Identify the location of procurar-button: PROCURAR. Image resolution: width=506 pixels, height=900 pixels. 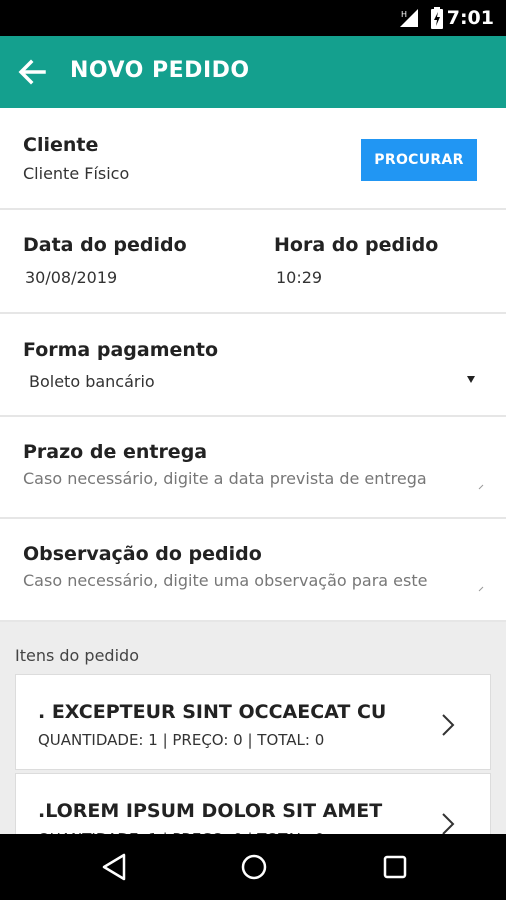
(419, 160).